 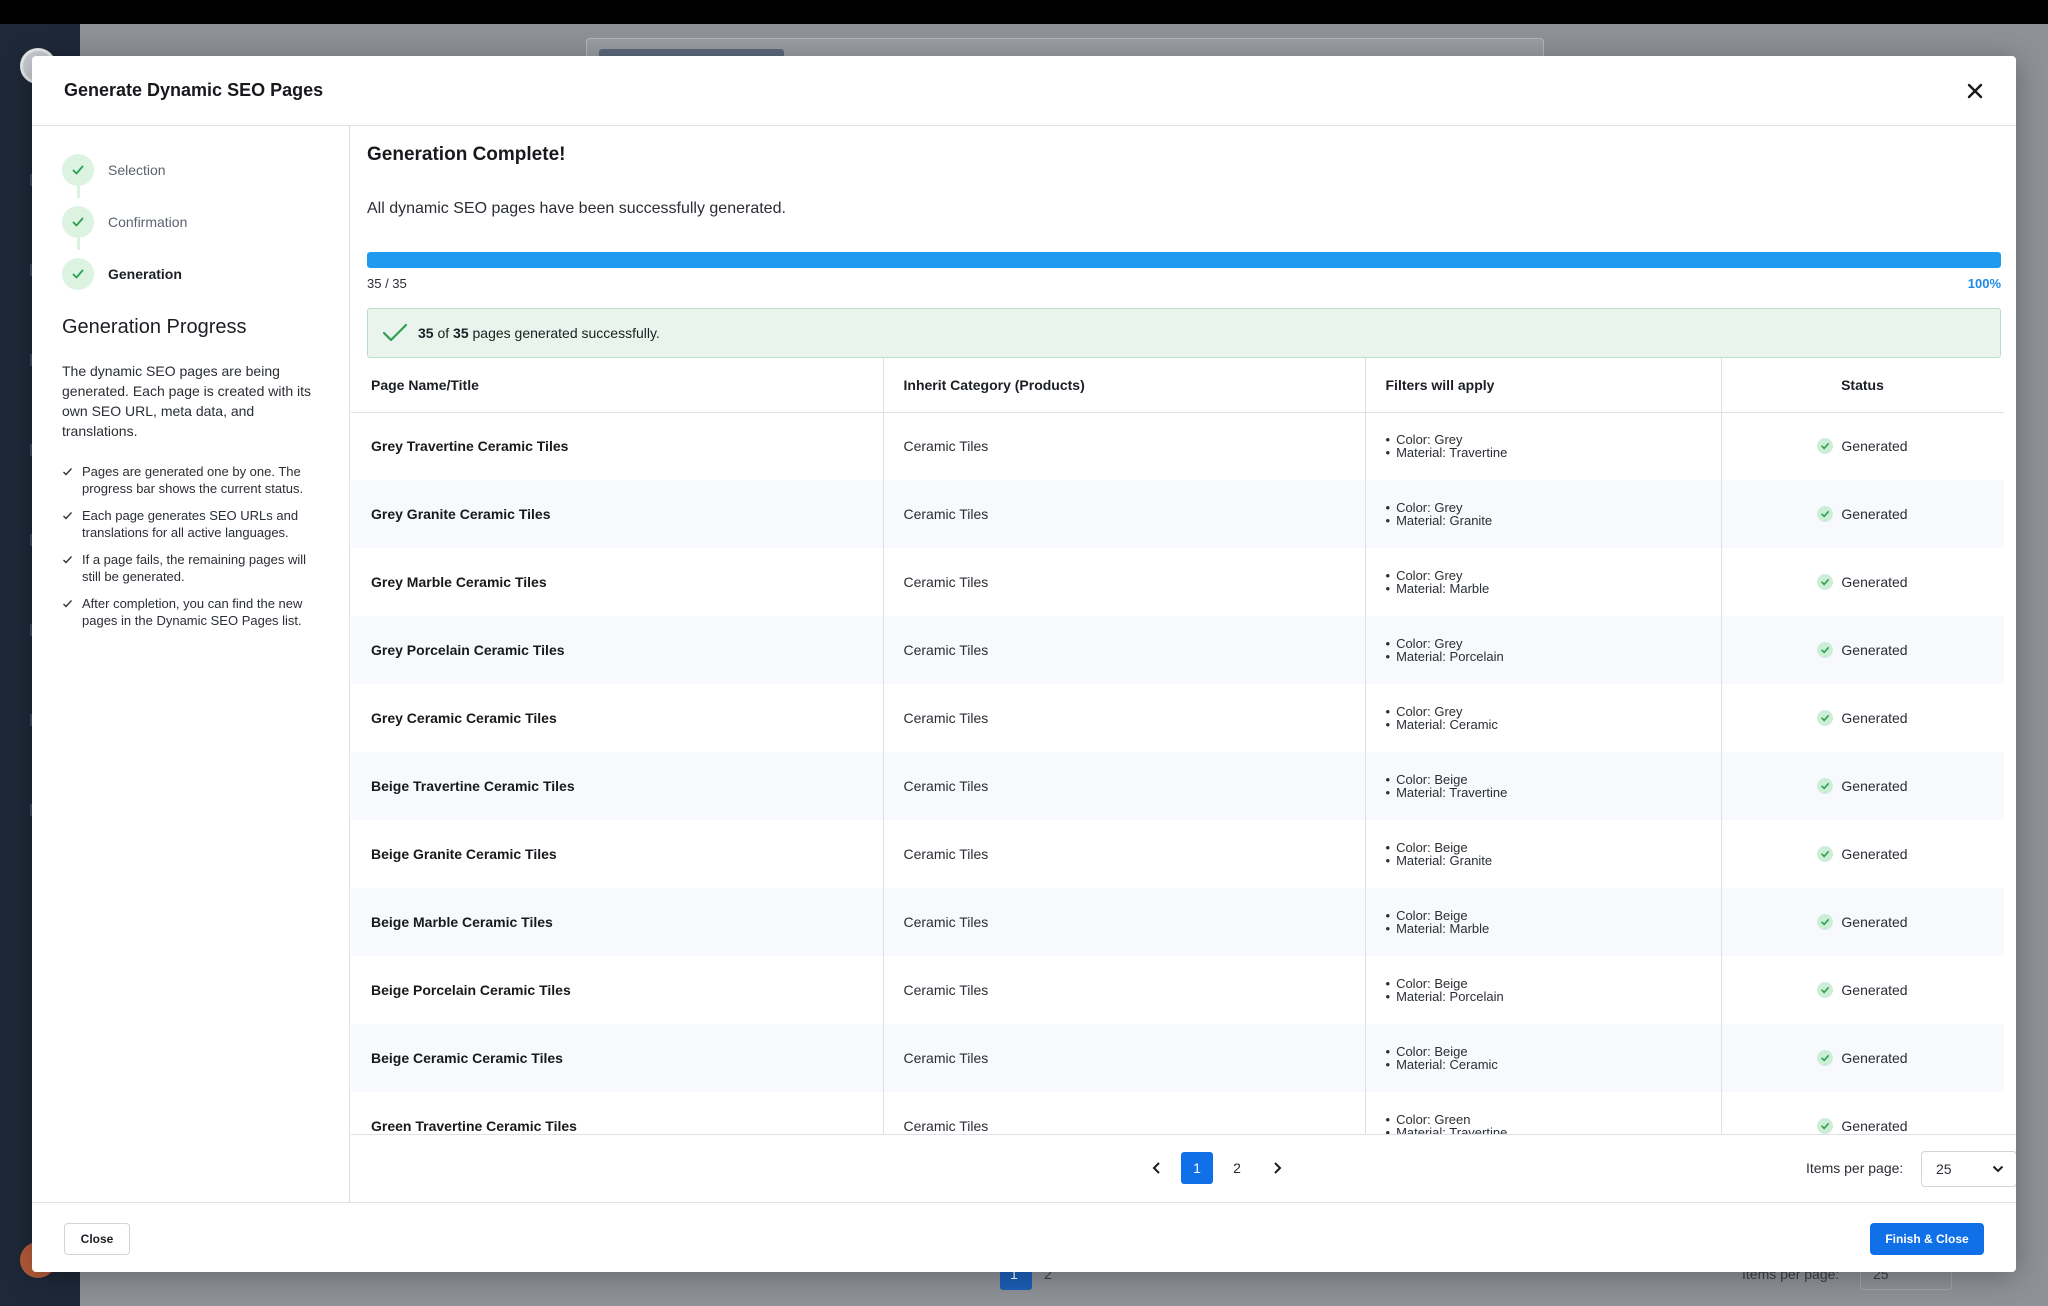 I want to click on filters-cell: Color: BeigeMaterial: Ceramic, so click(x=1543, y=1058).